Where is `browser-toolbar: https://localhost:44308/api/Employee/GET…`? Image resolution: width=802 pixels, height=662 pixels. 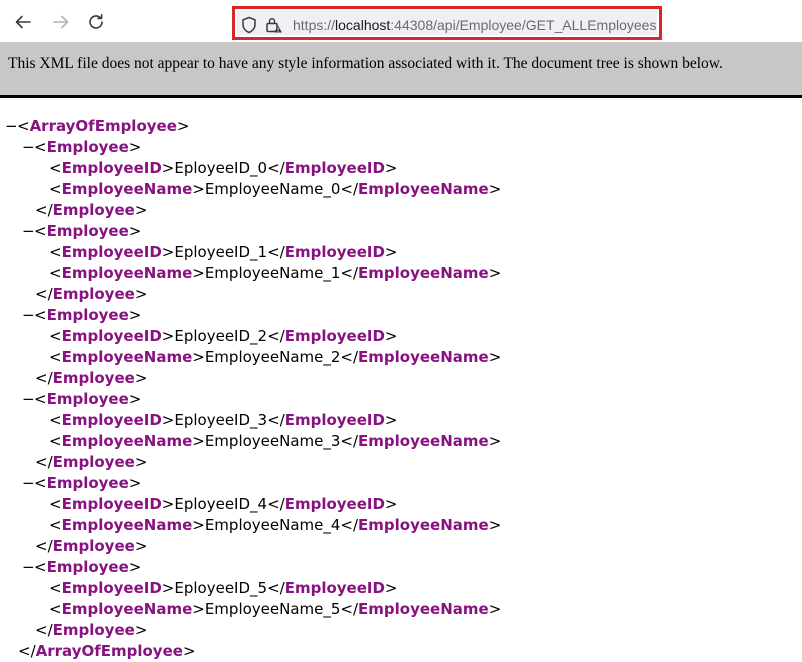
browser-toolbar: https://localhost:44308/api/Employee/GET… is located at coordinates (401, 21).